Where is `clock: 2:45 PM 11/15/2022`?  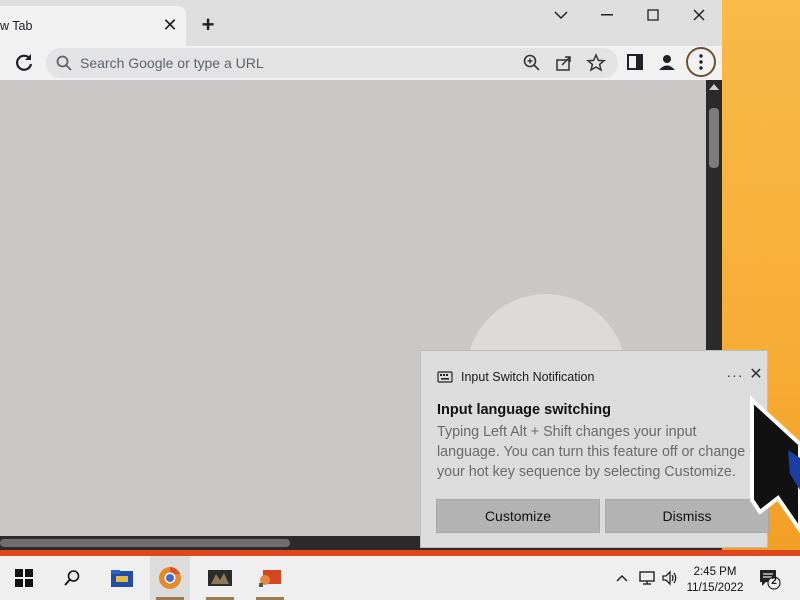
clock: 2:45 PM 11/15/2022 is located at coordinates (715, 580).